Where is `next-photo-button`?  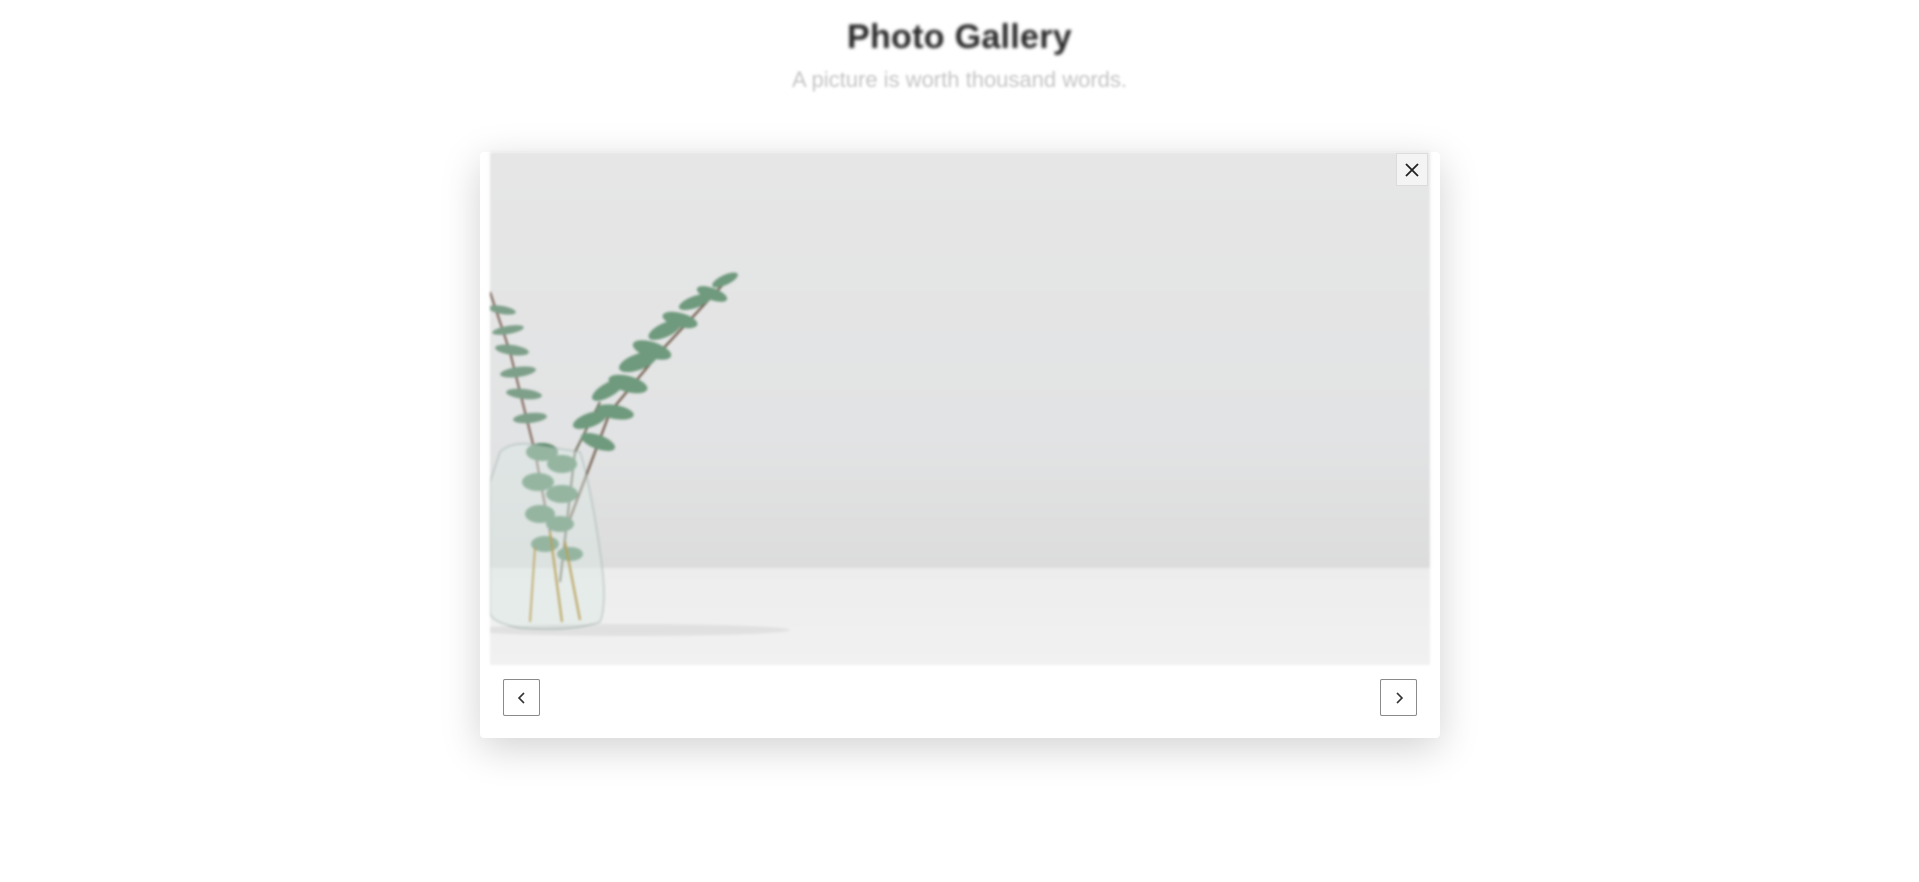 next-photo-button is located at coordinates (1398, 697).